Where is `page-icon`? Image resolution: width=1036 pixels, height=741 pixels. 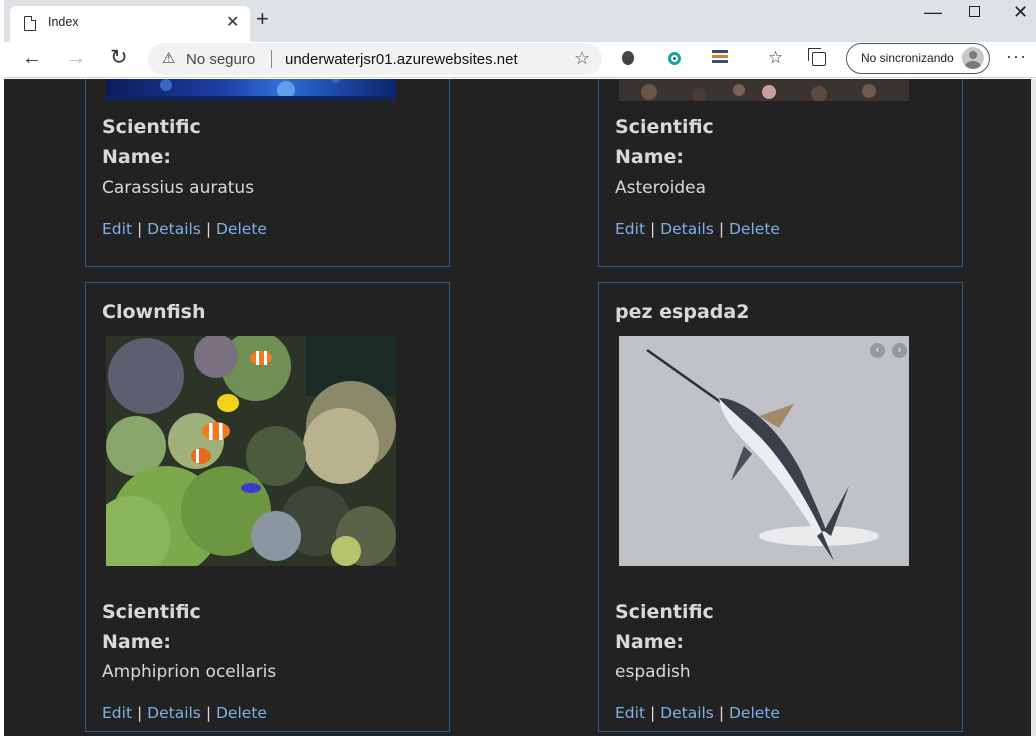
page-icon is located at coordinates (30, 23).